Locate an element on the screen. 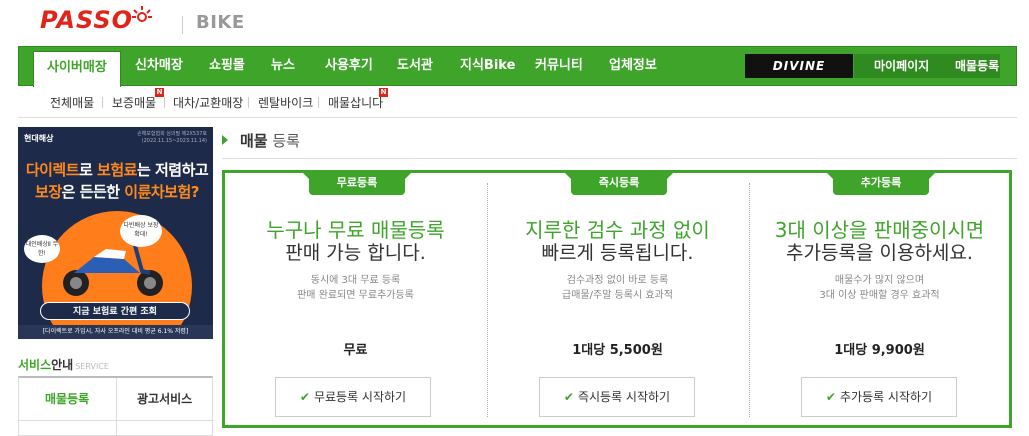 The height and width of the screenshot is (436, 1029). free-register-start-button: ✔ 무료등록 시작하기 is located at coordinates (353, 397).